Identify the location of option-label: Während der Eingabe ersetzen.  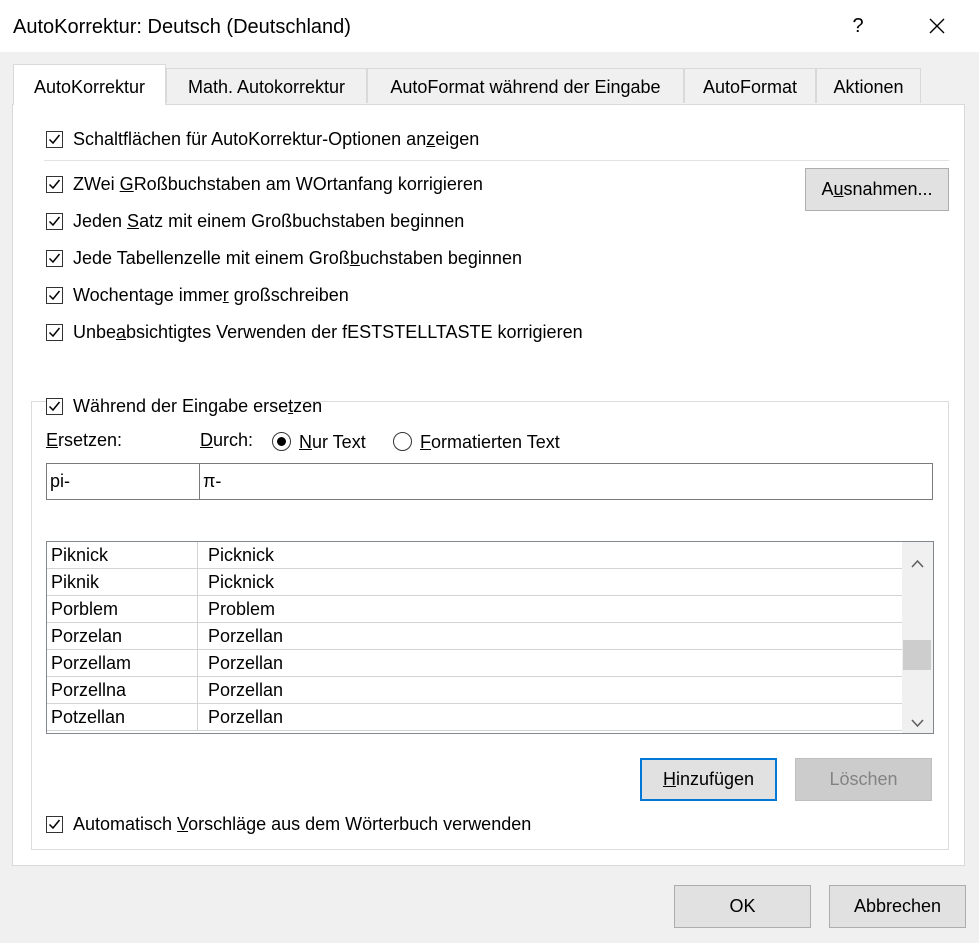
(198, 406).